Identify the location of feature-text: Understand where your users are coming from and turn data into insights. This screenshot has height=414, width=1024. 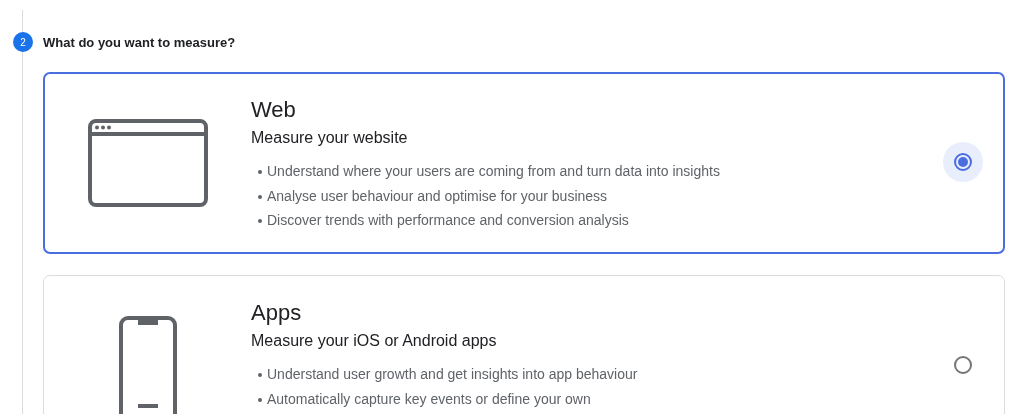
(493, 171).